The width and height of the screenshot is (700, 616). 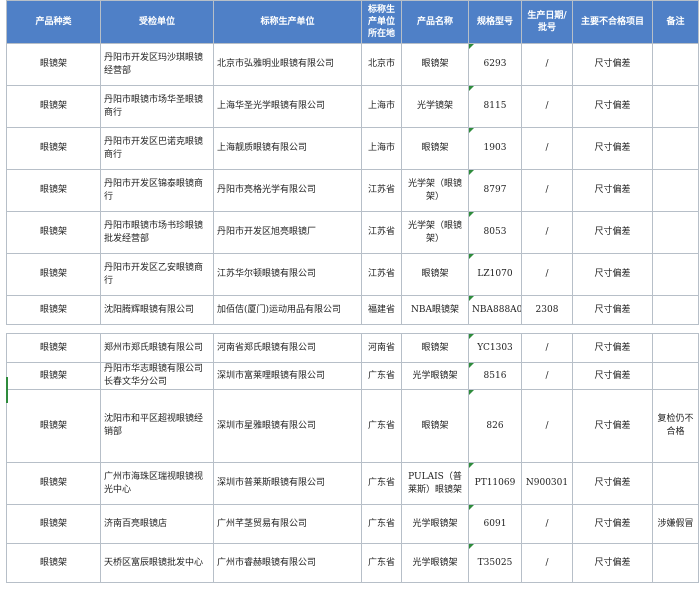 What do you see at coordinates (495, 274) in the screenshot?
I see `cell-model: LZ1070` at bounding box center [495, 274].